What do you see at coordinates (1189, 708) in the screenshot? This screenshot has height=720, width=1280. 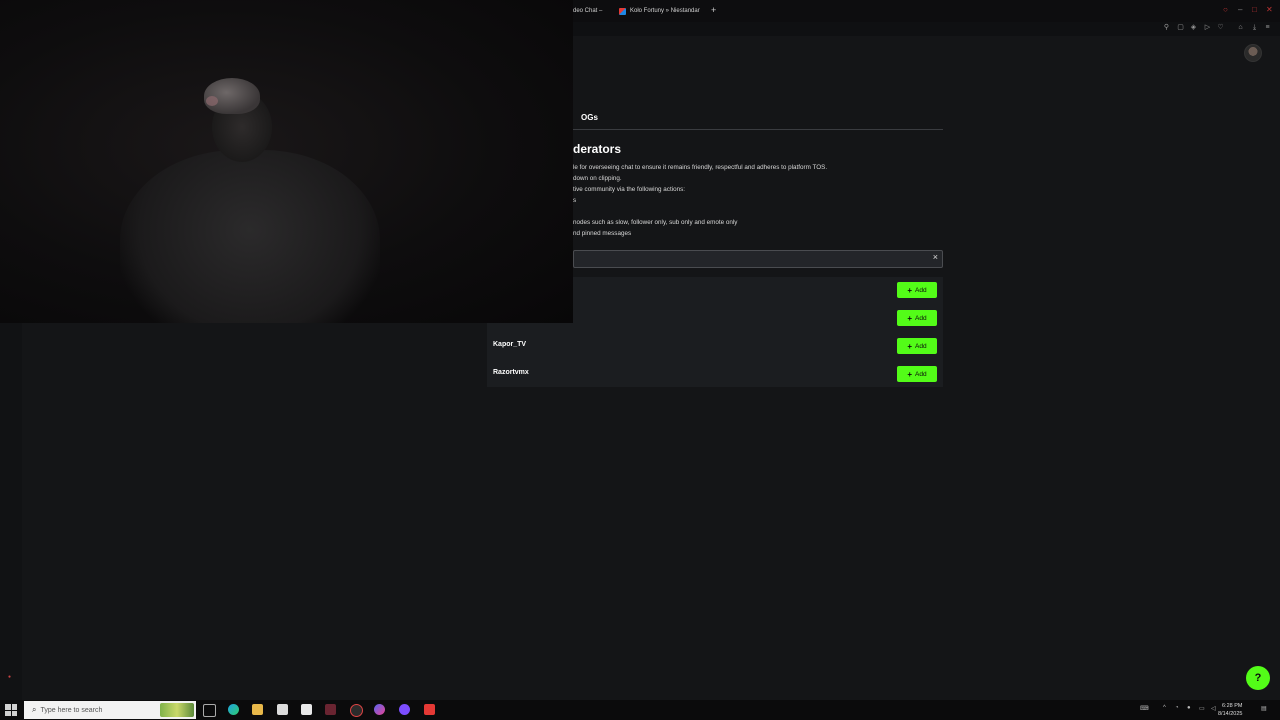 I see `mic-icon: ●` at bounding box center [1189, 708].